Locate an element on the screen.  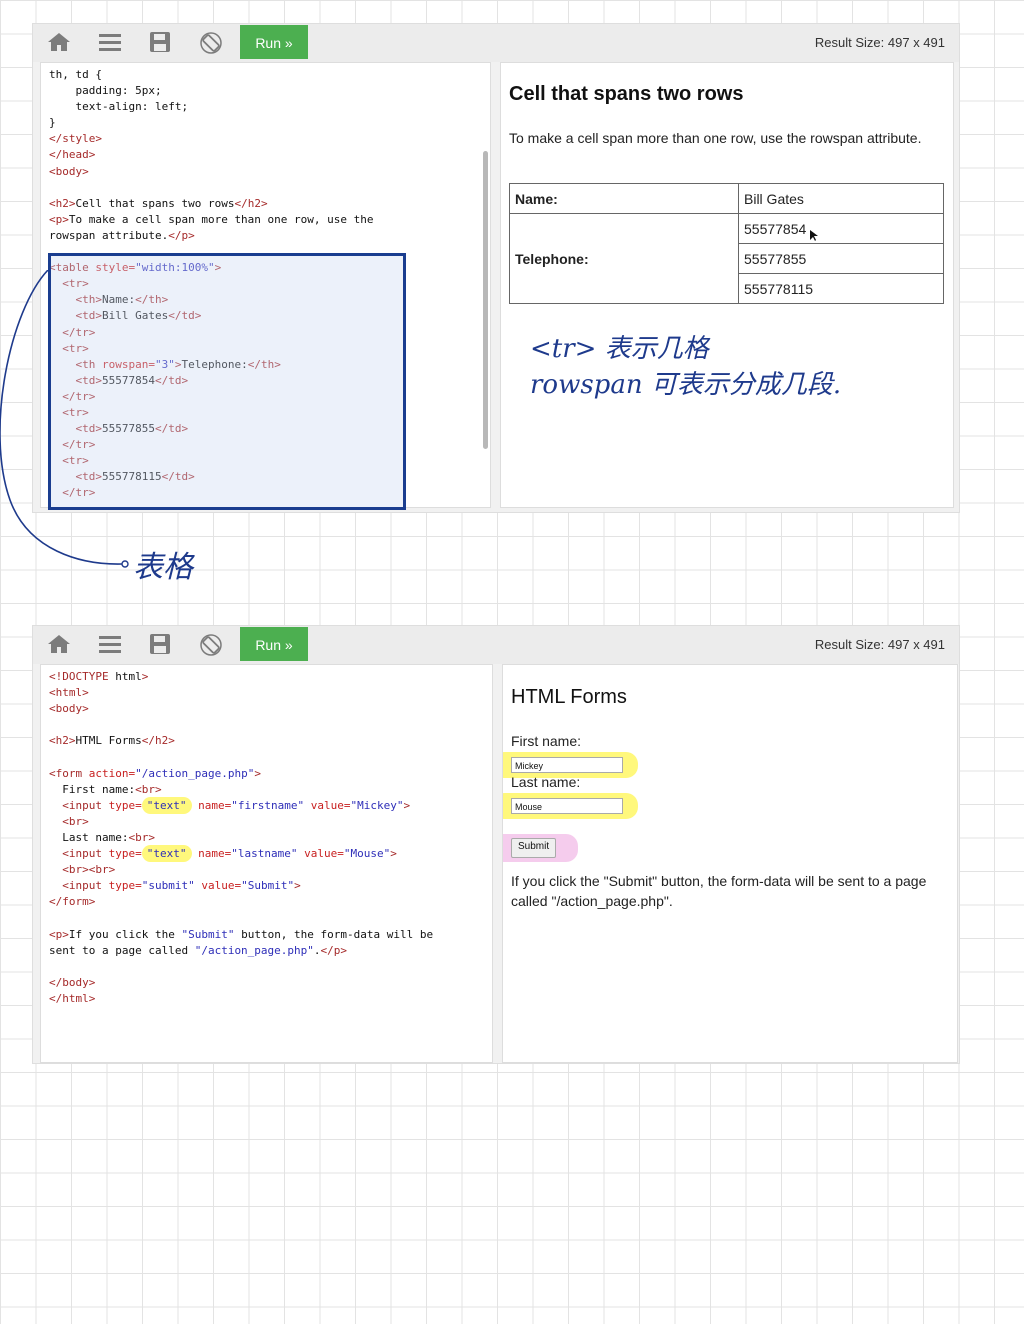
code-line: <form action="/action_page.php"> is located at coordinates (155, 773).